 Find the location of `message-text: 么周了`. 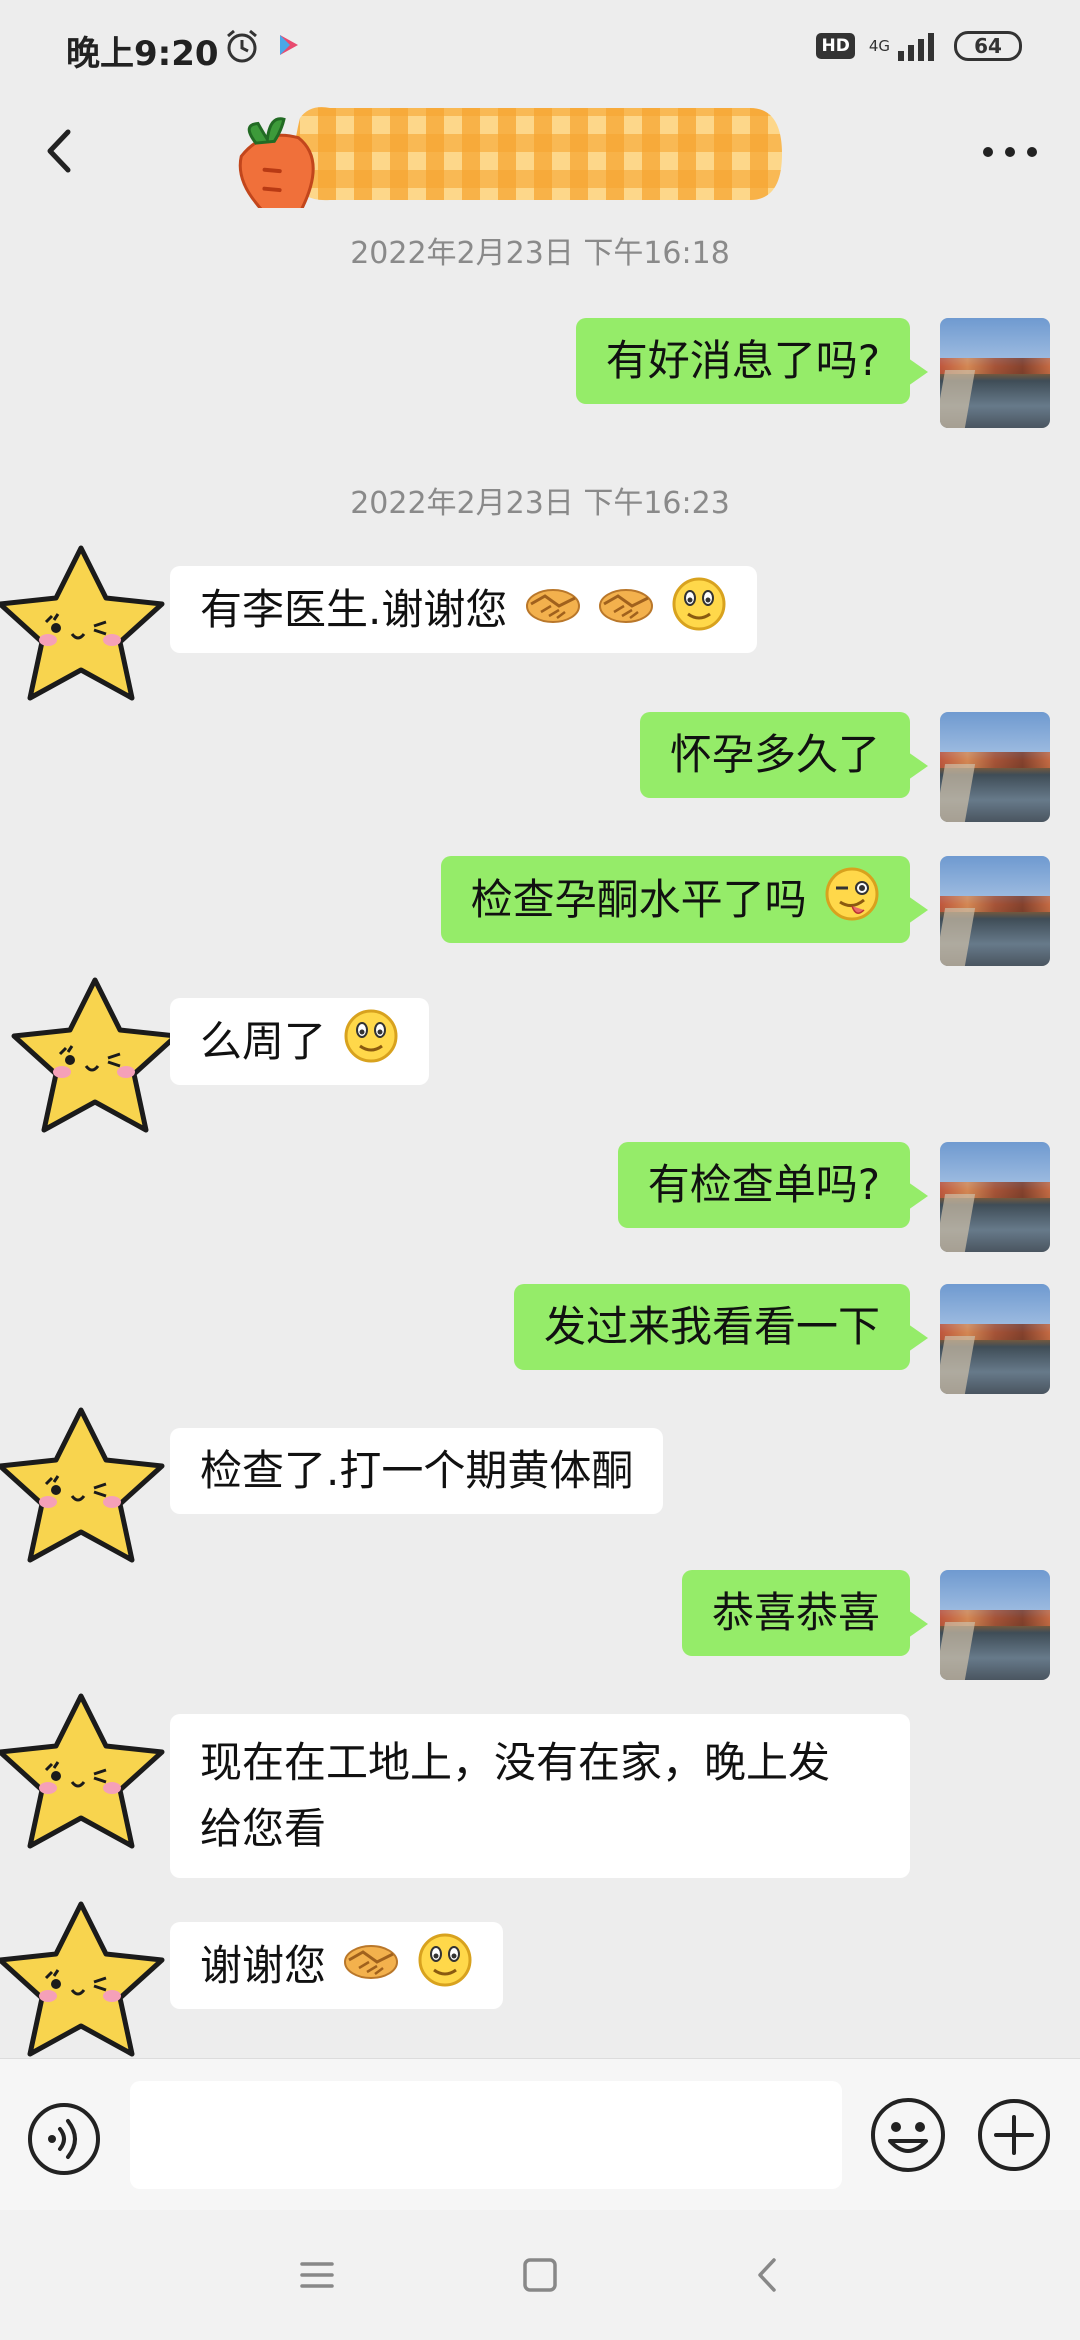

message-text: 么周了 is located at coordinates (263, 1041).